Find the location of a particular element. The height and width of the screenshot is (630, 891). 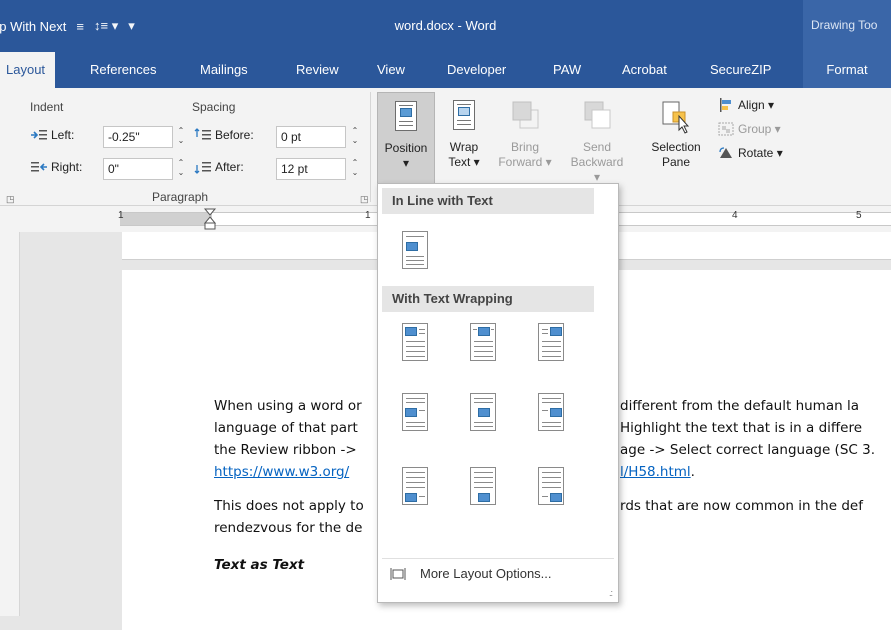

spacing-before-label: Before: is located at coordinates (234, 135).